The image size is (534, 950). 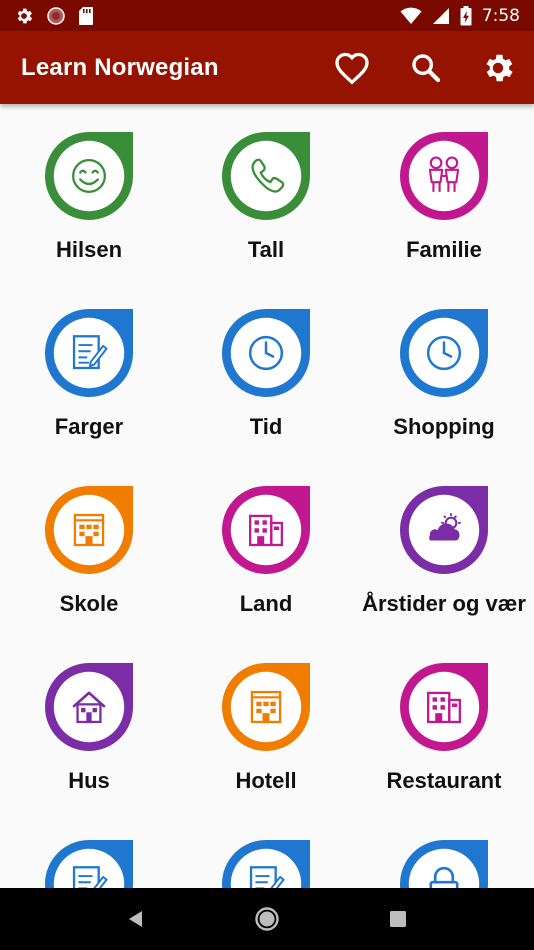 What do you see at coordinates (120, 67) in the screenshot?
I see `app-title: Learn Norwegian` at bounding box center [120, 67].